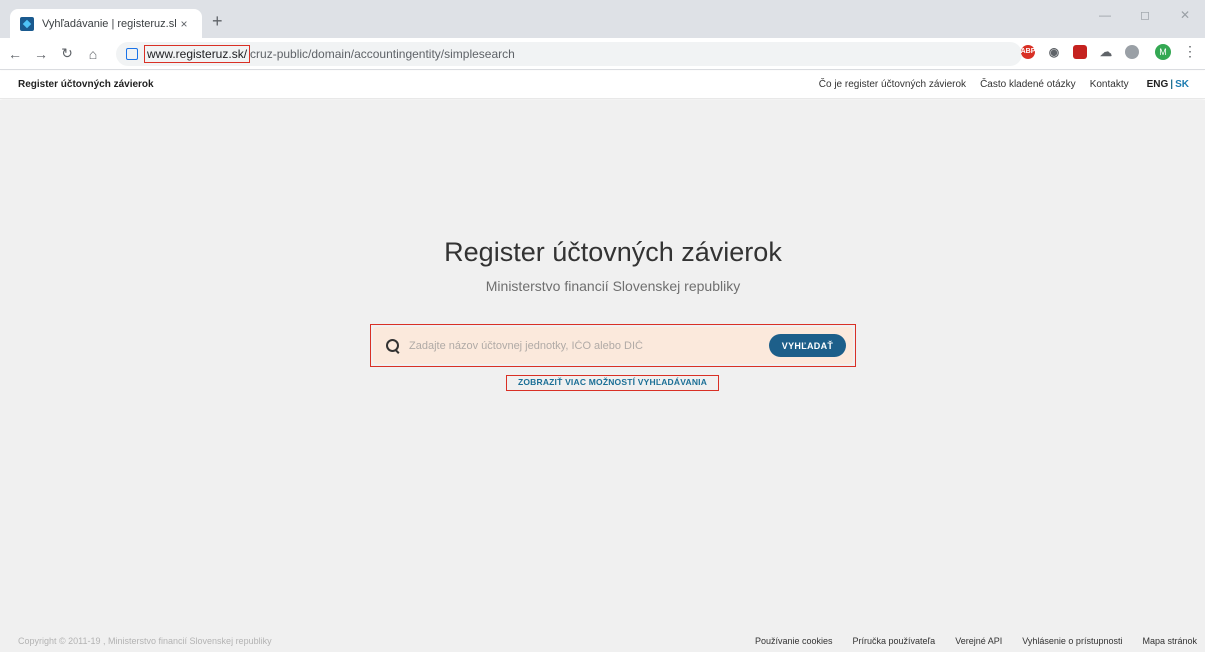 Image resolution: width=1205 pixels, height=652 pixels. I want to click on brand-link: Register účtovných závierok, so click(86, 84).